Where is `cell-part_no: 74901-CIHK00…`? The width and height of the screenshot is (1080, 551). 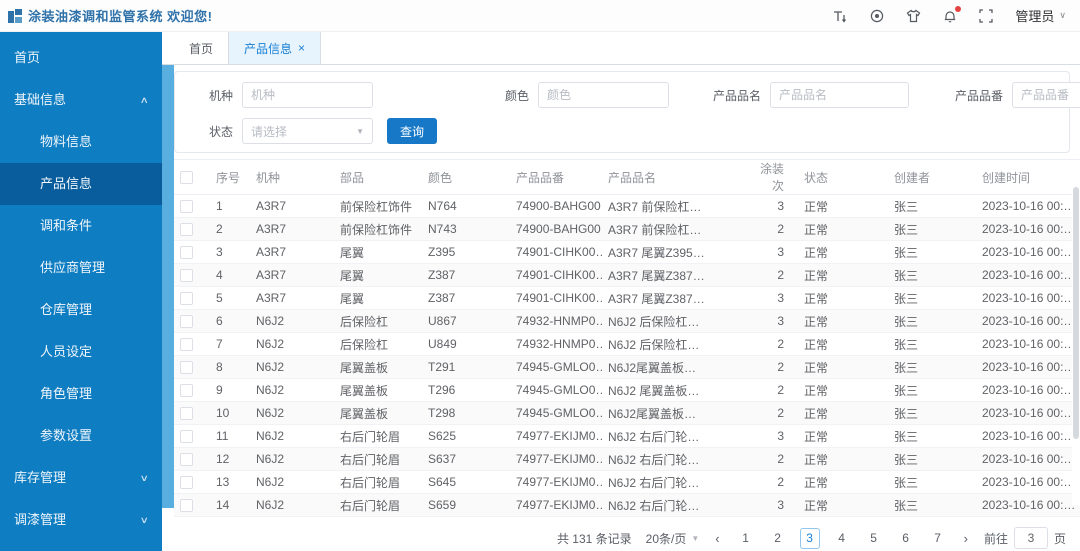
cell-part_no: 74901-CIHK00… is located at coordinates (556, 275).